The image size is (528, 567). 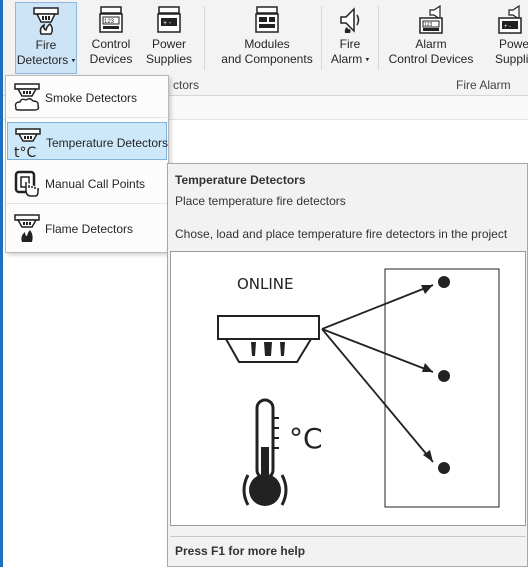 What do you see at coordinates (186, 85) in the screenshot?
I see `group-label-fire-detectors: ctors` at bounding box center [186, 85].